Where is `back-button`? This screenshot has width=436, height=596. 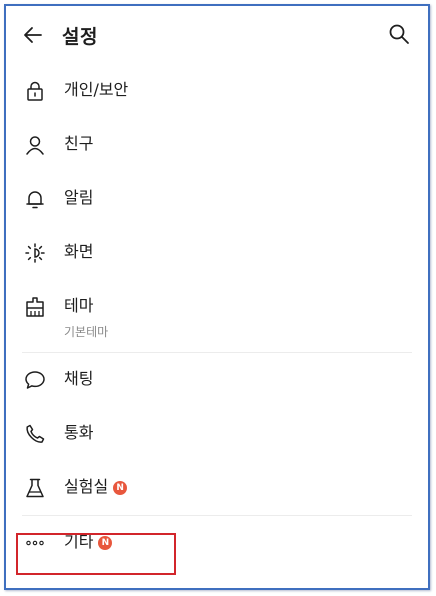 back-button is located at coordinates (33, 35).